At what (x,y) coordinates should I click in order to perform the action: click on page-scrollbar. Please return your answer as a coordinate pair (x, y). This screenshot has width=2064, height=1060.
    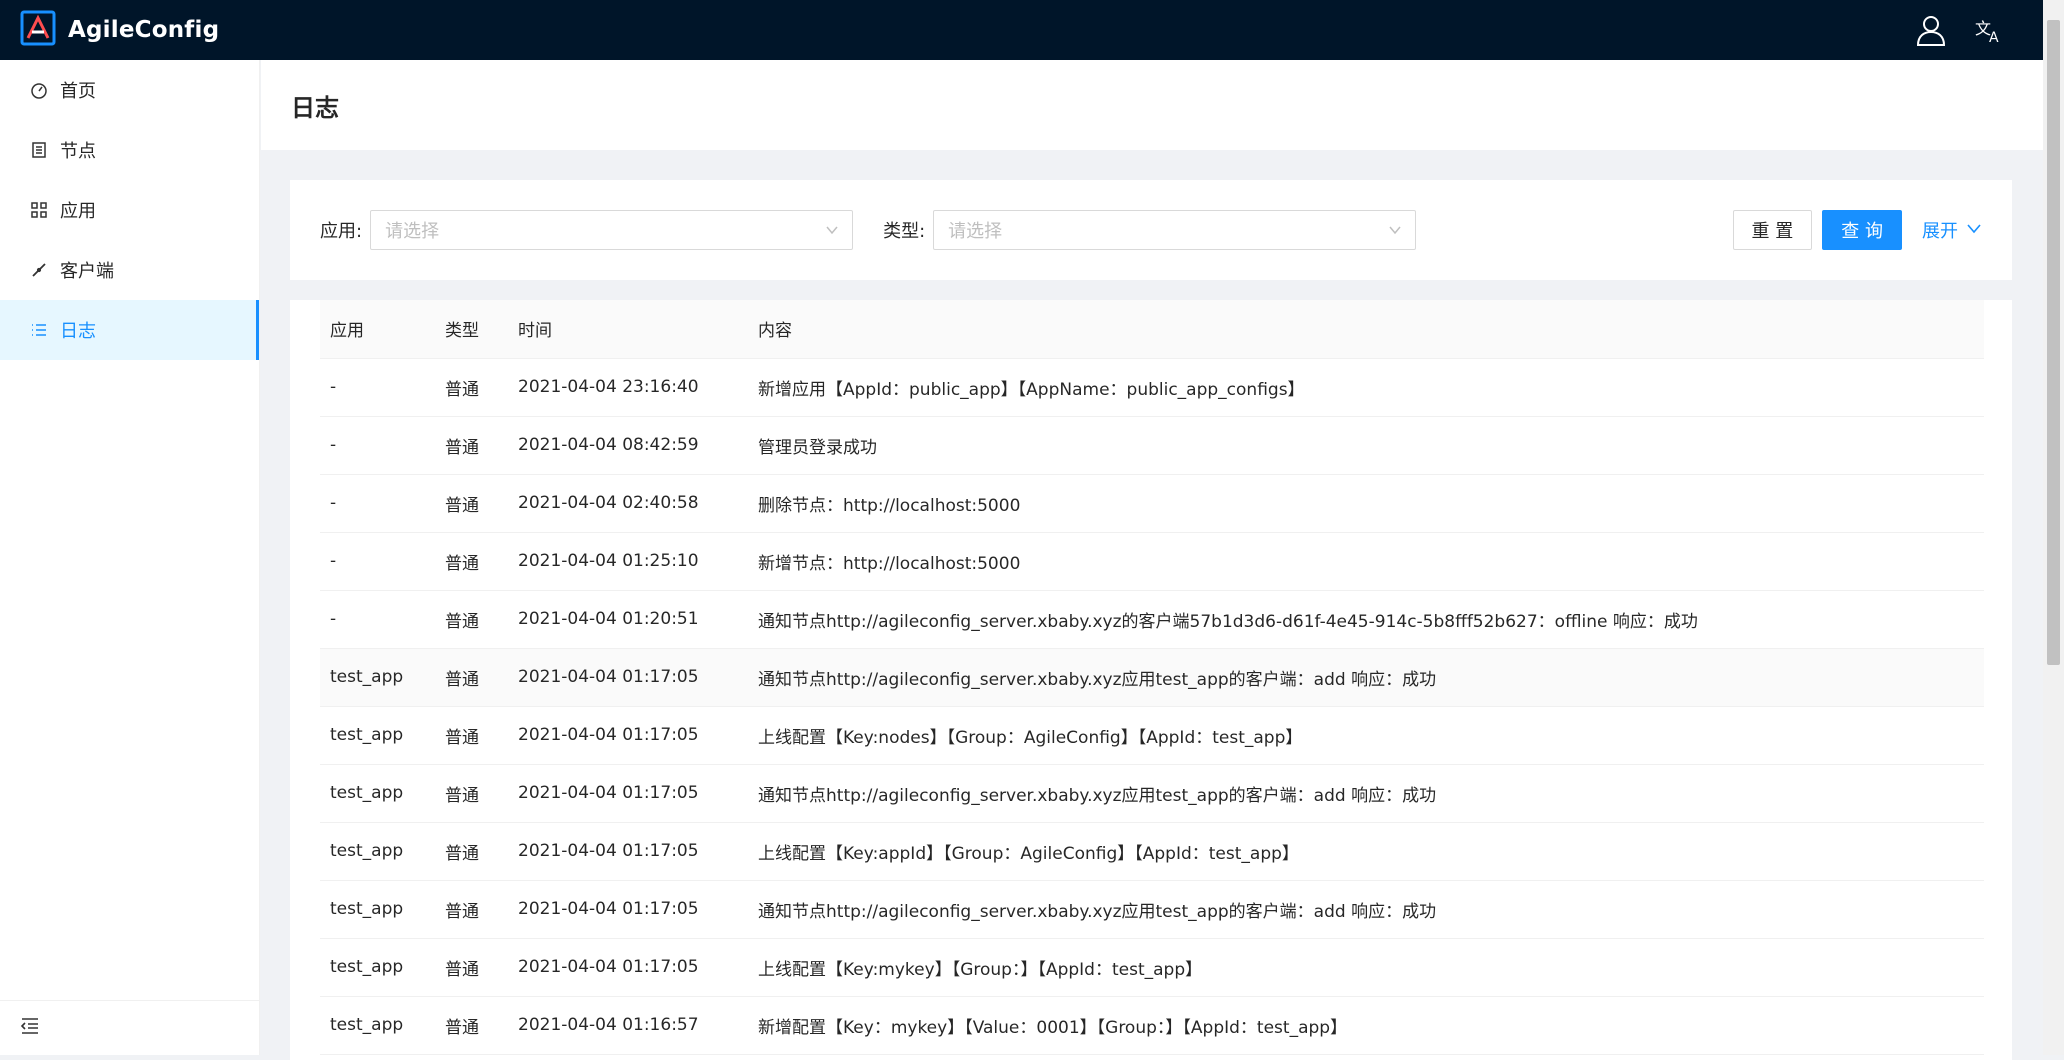
    Looking at the image, I should click on (2053, 527).